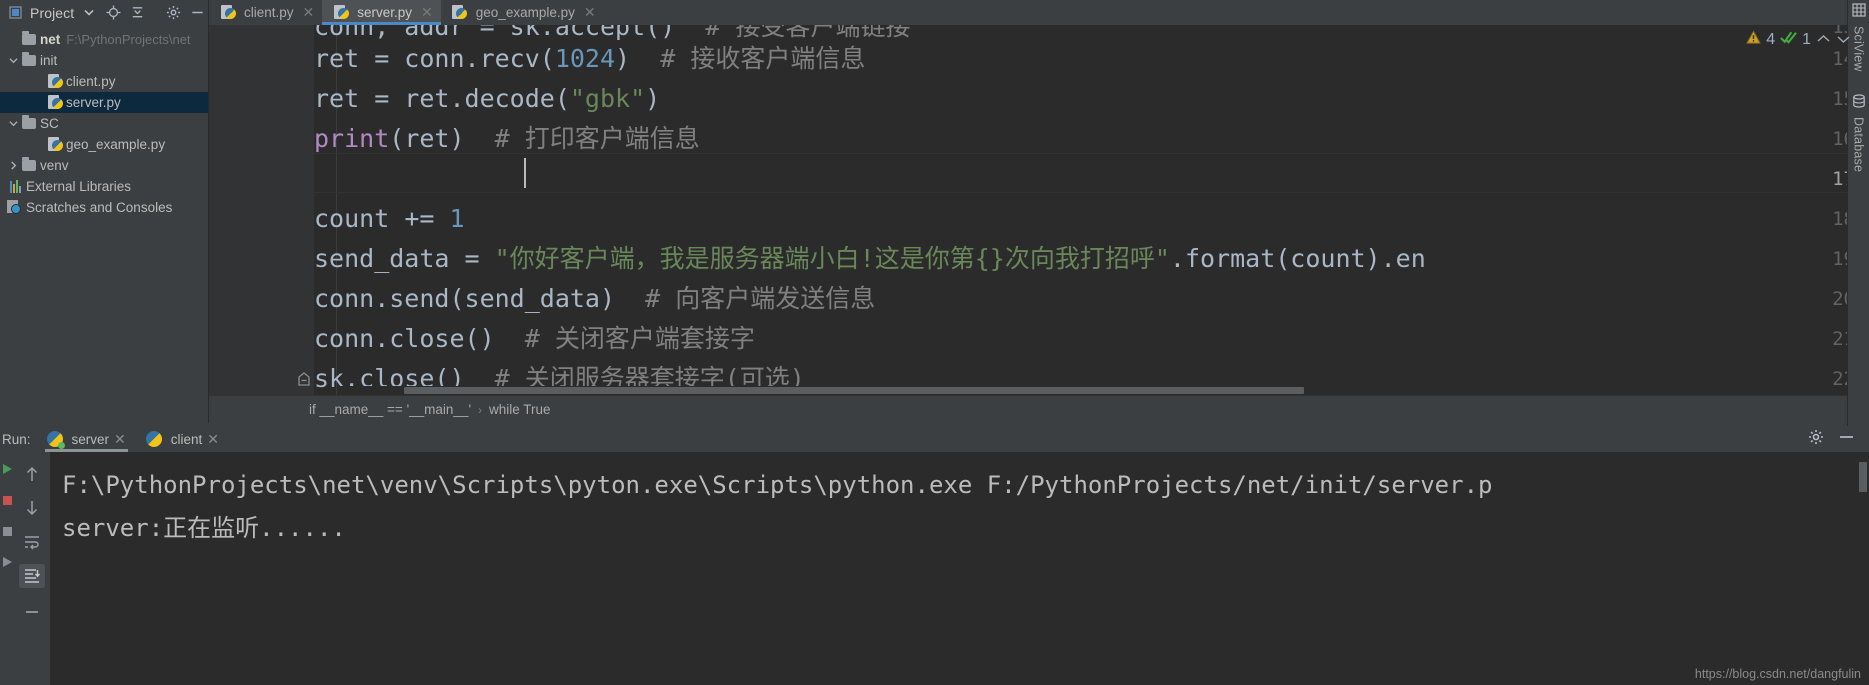  What do you see at coordinates (79, 186) in the screenshot?
I see `tree-item-label: External Libraries` at bounding box center [79, 186].